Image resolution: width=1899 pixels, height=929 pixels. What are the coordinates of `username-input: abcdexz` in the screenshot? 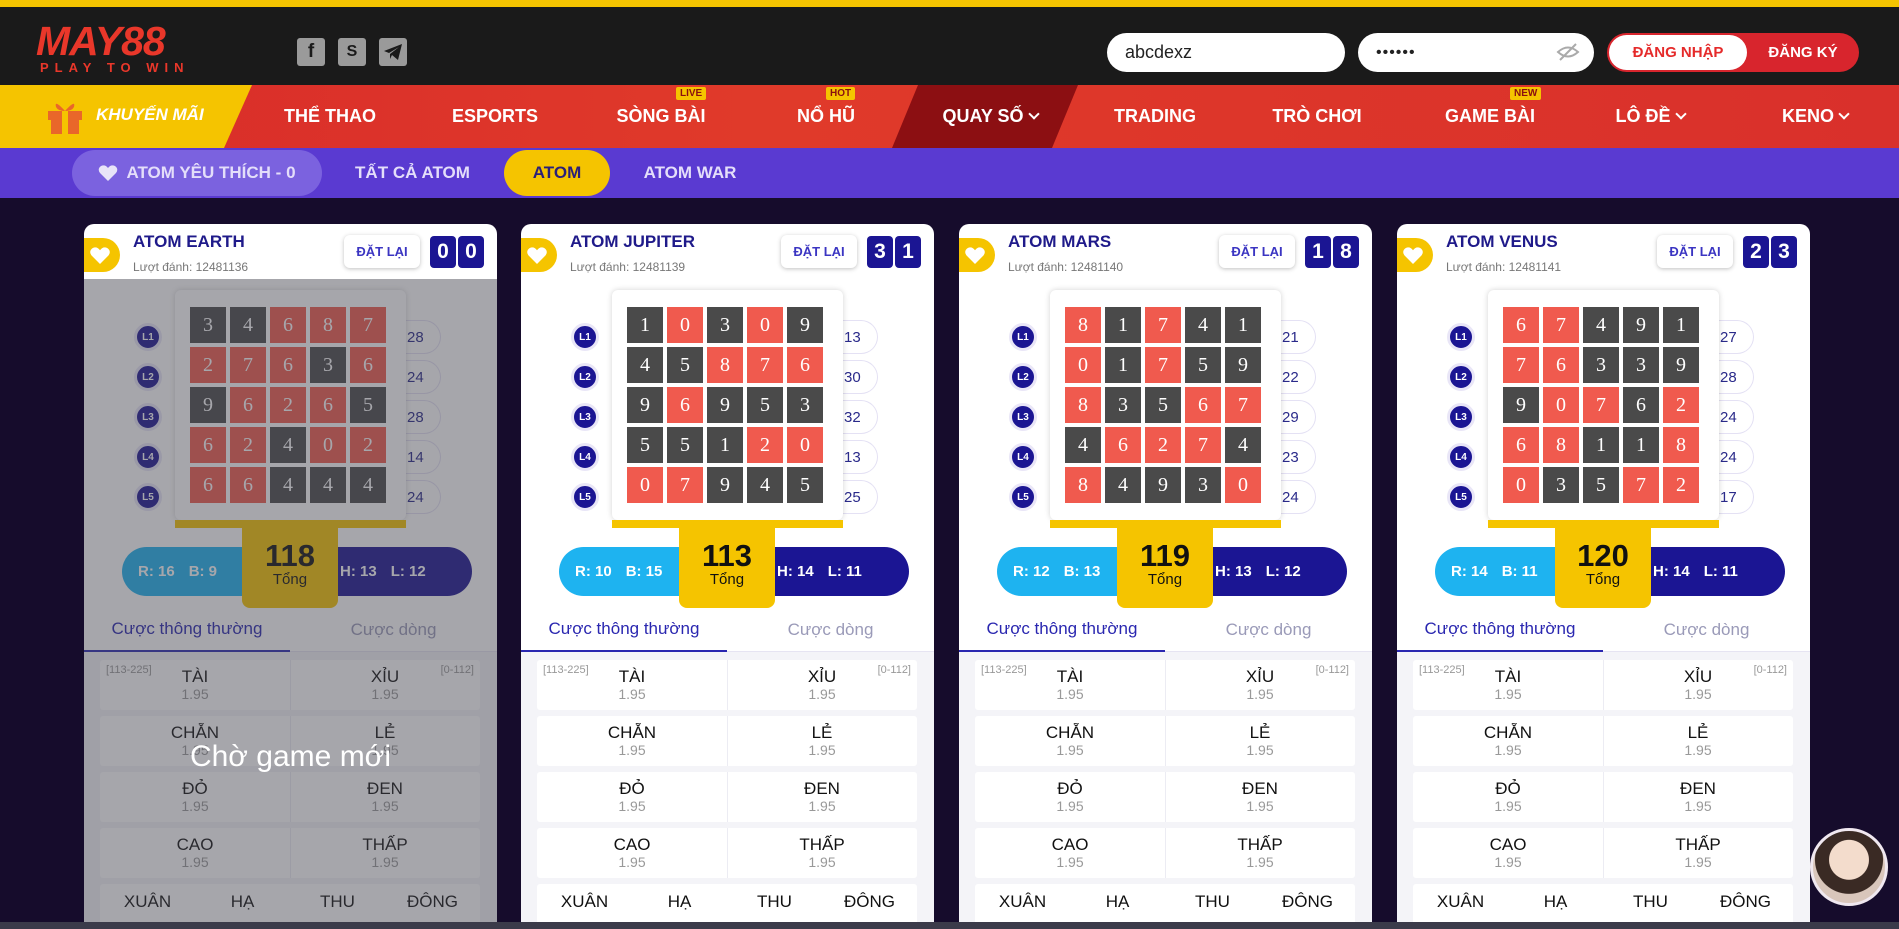 It's located at (1226, 52).